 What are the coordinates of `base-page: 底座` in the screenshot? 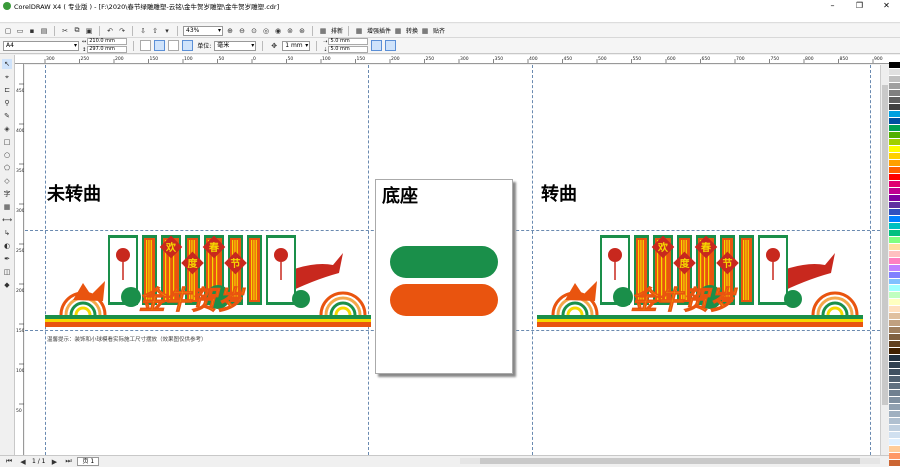 It's located at (444, 276).